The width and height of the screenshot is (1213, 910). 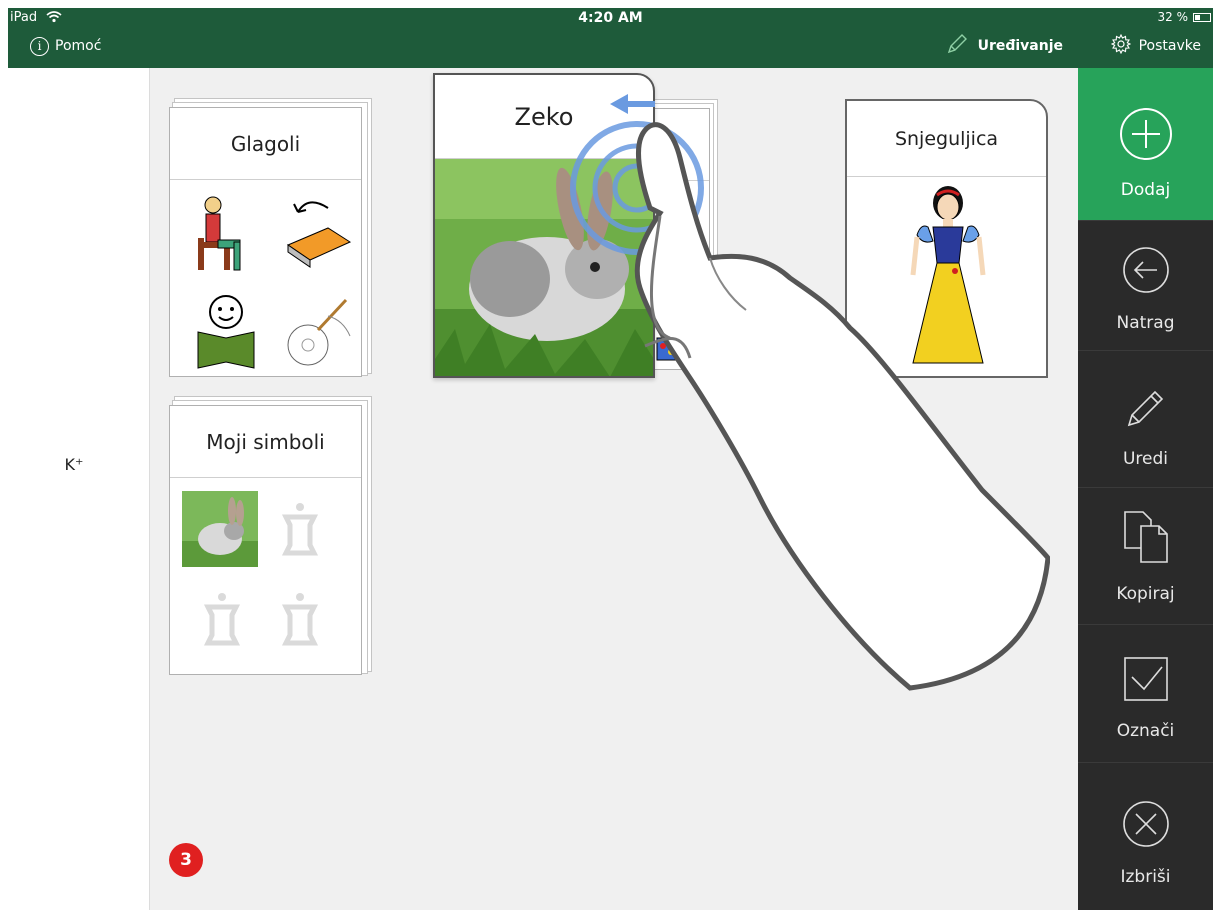 I want to click on edit-button: Uredi, so click(x=1145, y=419).